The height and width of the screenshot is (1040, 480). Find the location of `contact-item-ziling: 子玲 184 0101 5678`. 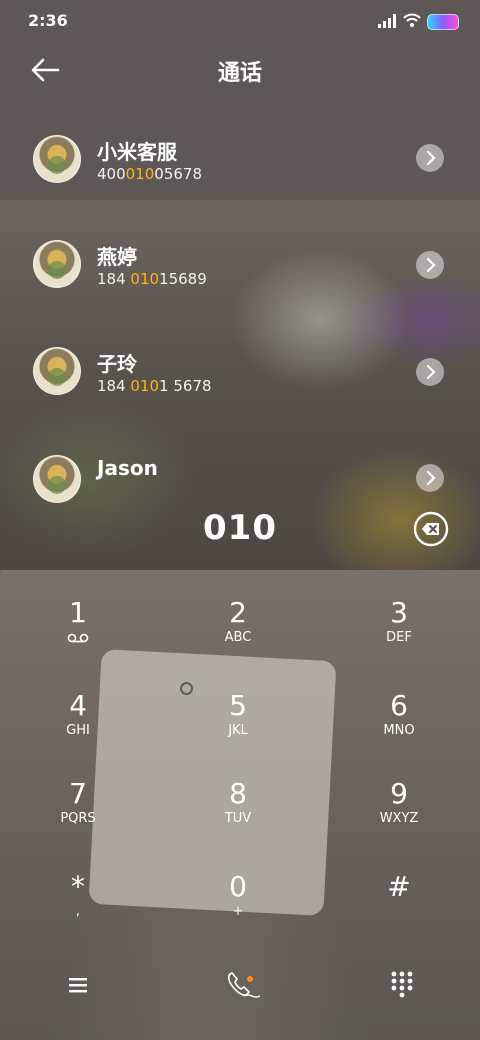

contact-item-ziling: 子玲 184 0101 5678 is located at coordinates (240, 372).